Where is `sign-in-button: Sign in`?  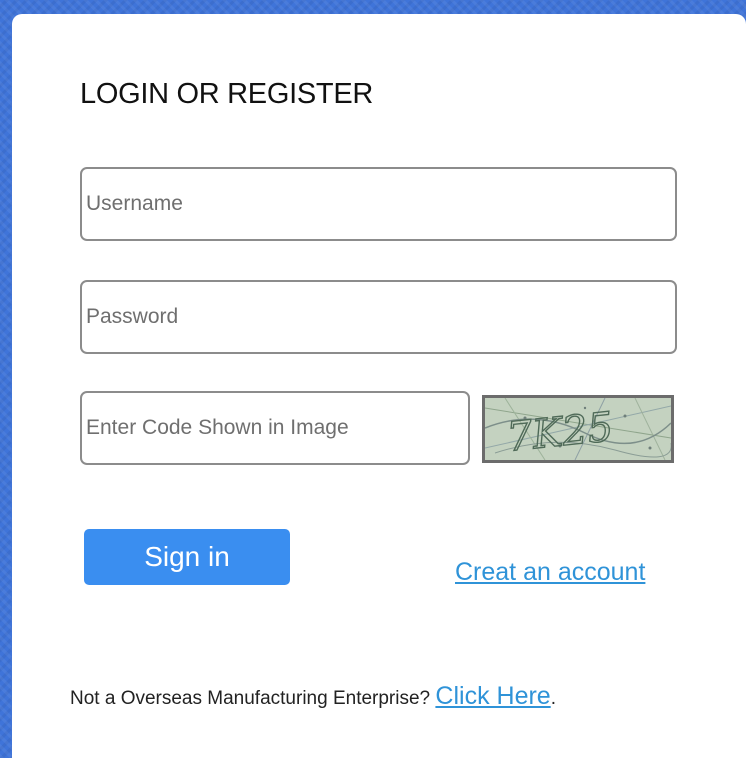
sign-in-button: Sign in is located at coordinates (187, 557).